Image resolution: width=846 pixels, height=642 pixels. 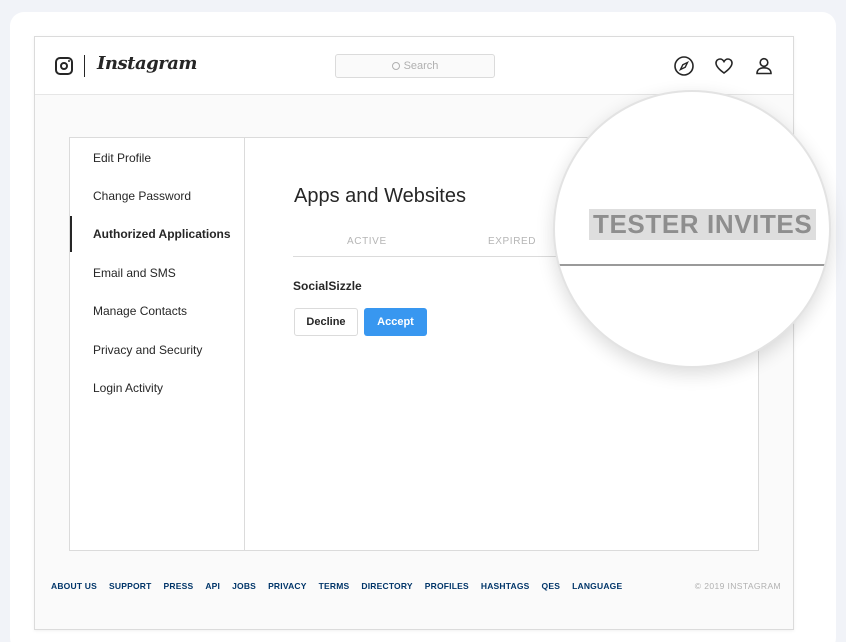 I want to click on top-navigation-bar: Instagram Search, so click(x=414, y=66).